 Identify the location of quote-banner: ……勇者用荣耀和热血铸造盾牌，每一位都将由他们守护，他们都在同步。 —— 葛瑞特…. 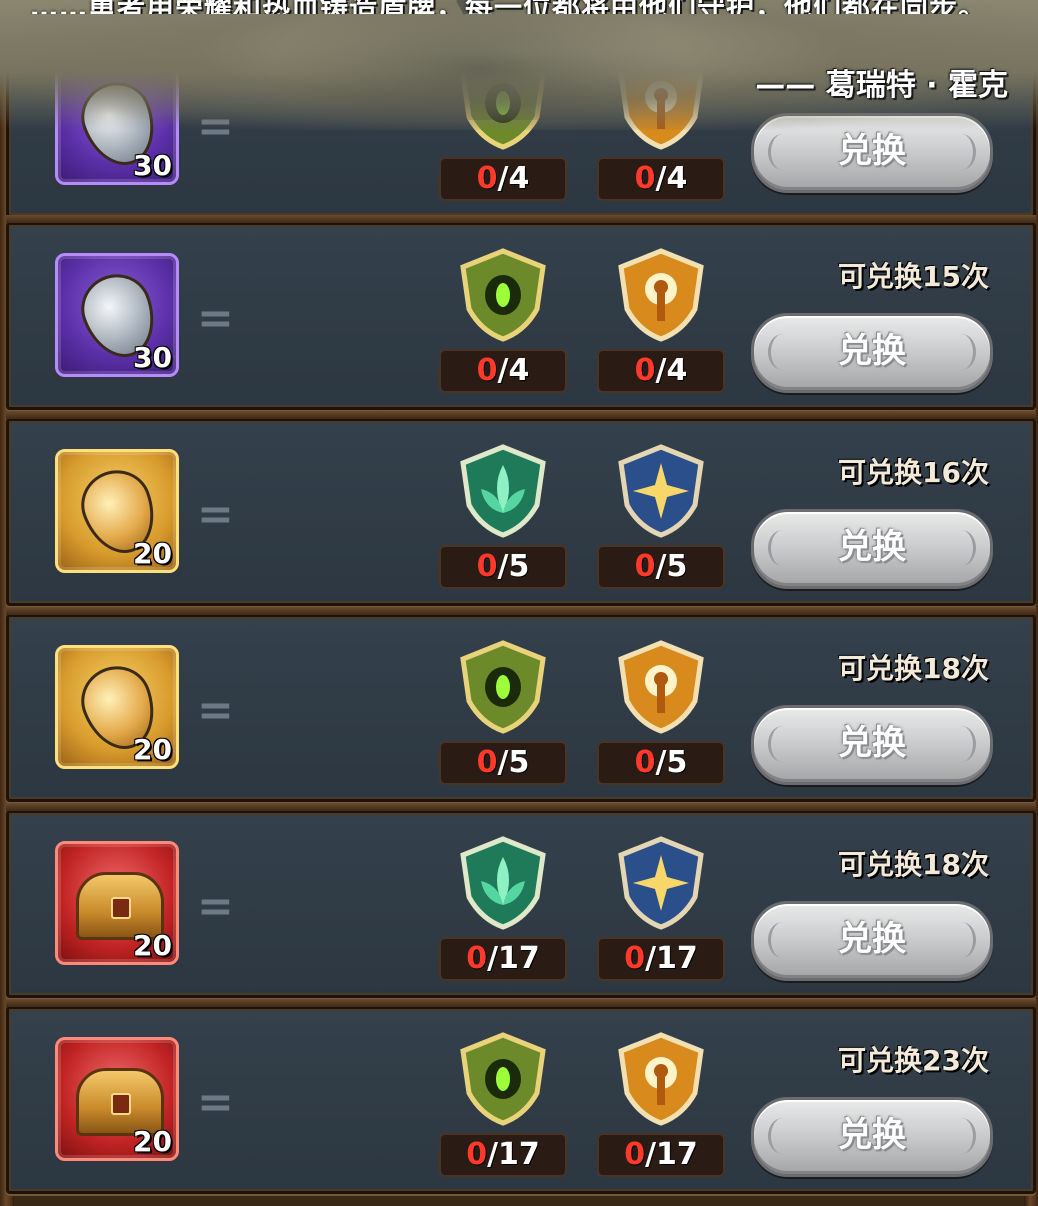
(519, 65).